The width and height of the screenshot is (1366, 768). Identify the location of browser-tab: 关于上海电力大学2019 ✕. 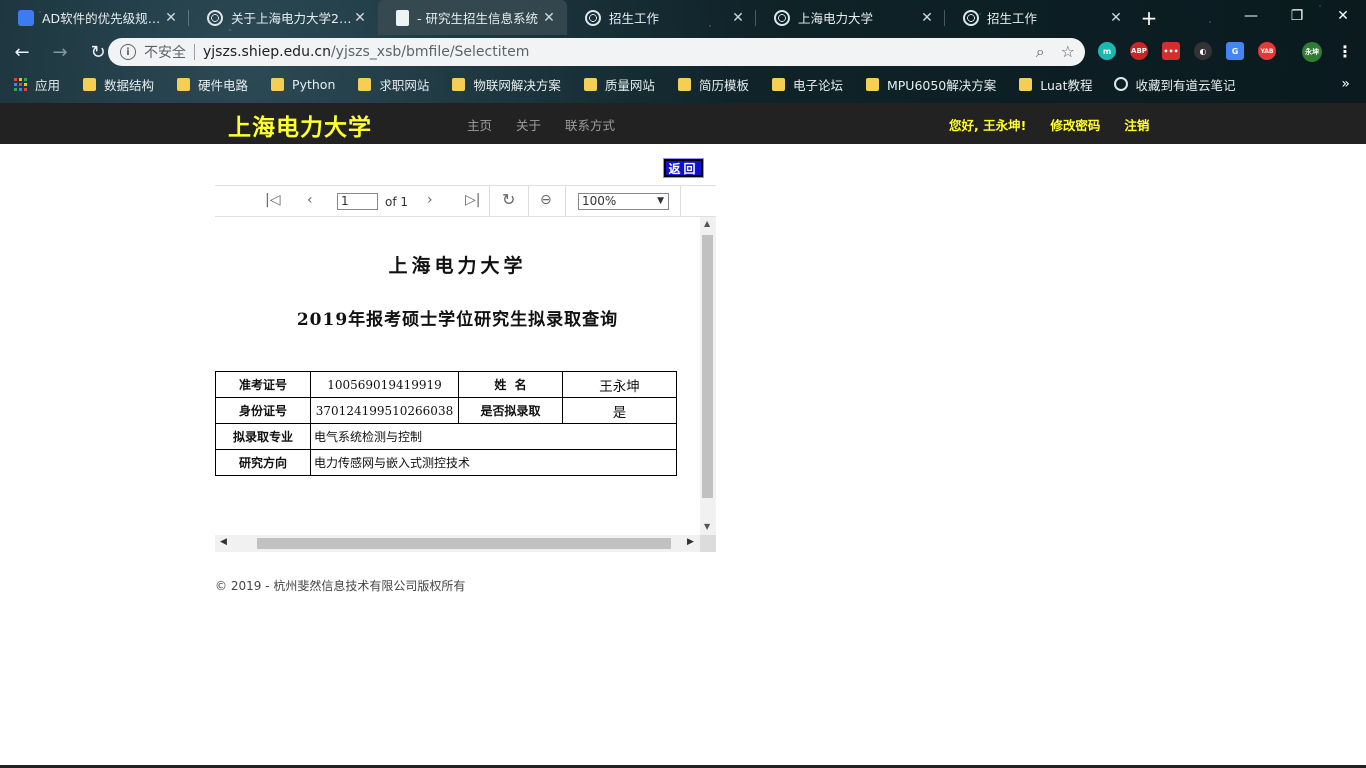
(283, 17).